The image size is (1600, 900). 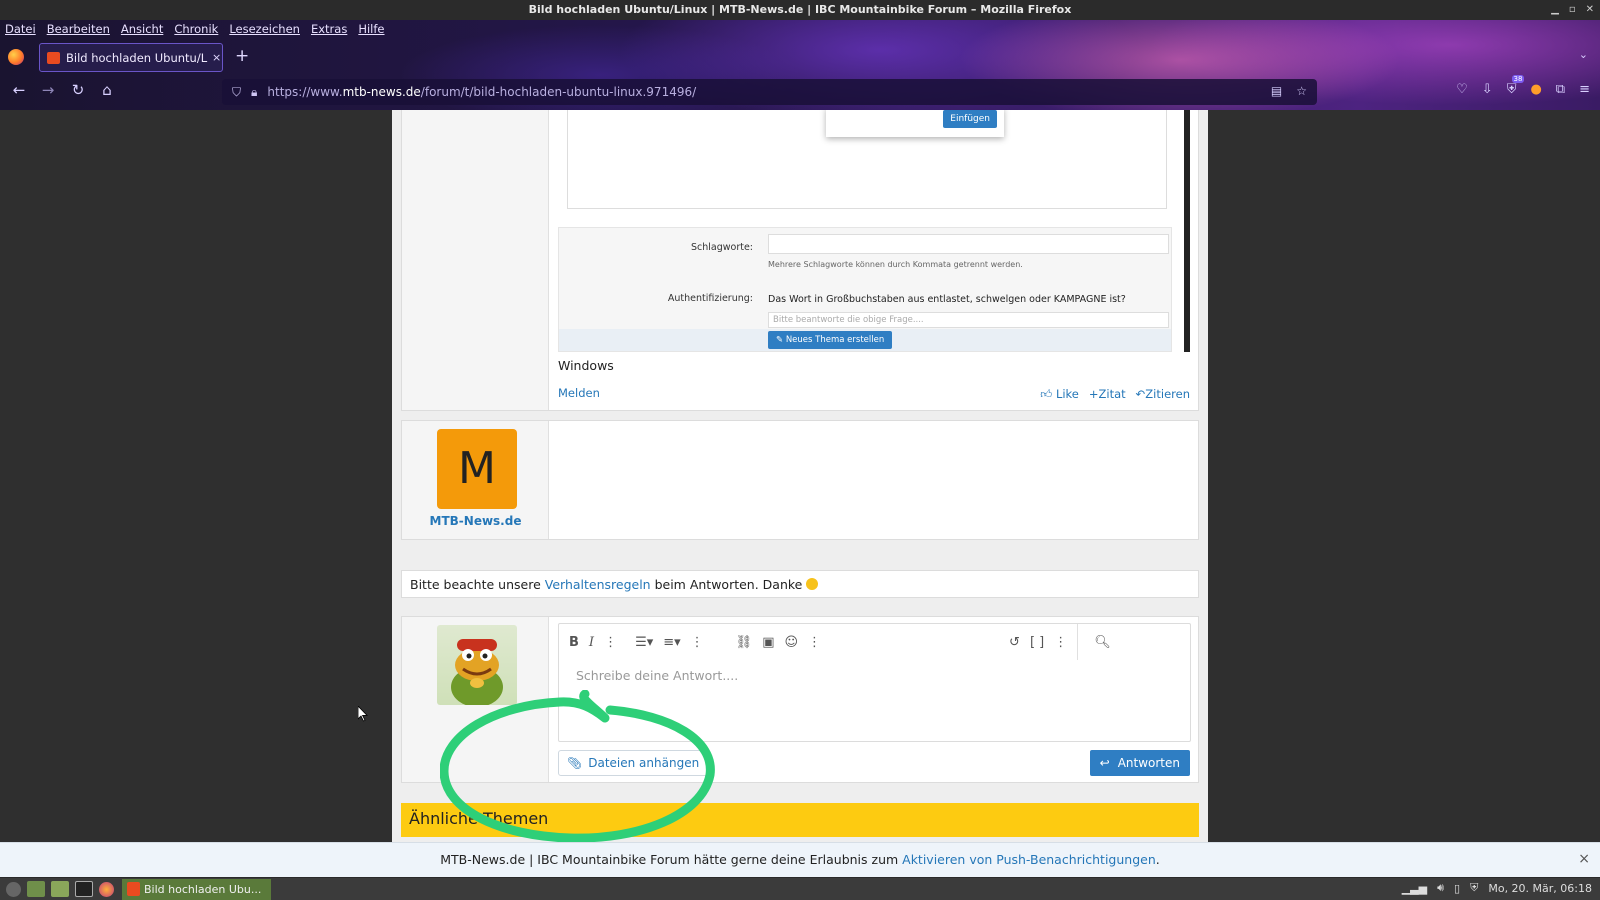 What do you see at coordinates (107, 90) in the screenshot?
I see `home-icon: ⌂` at bounding box center [107, 90].